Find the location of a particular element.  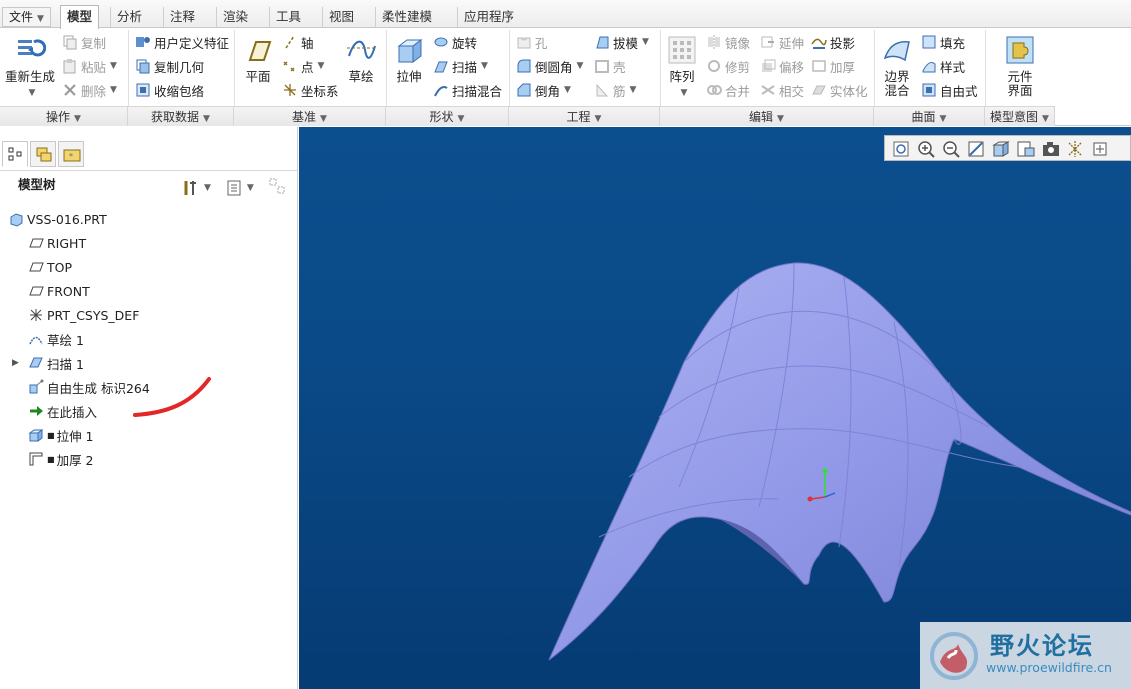

copy-button: 复制 is located at coordinates (84, 42).